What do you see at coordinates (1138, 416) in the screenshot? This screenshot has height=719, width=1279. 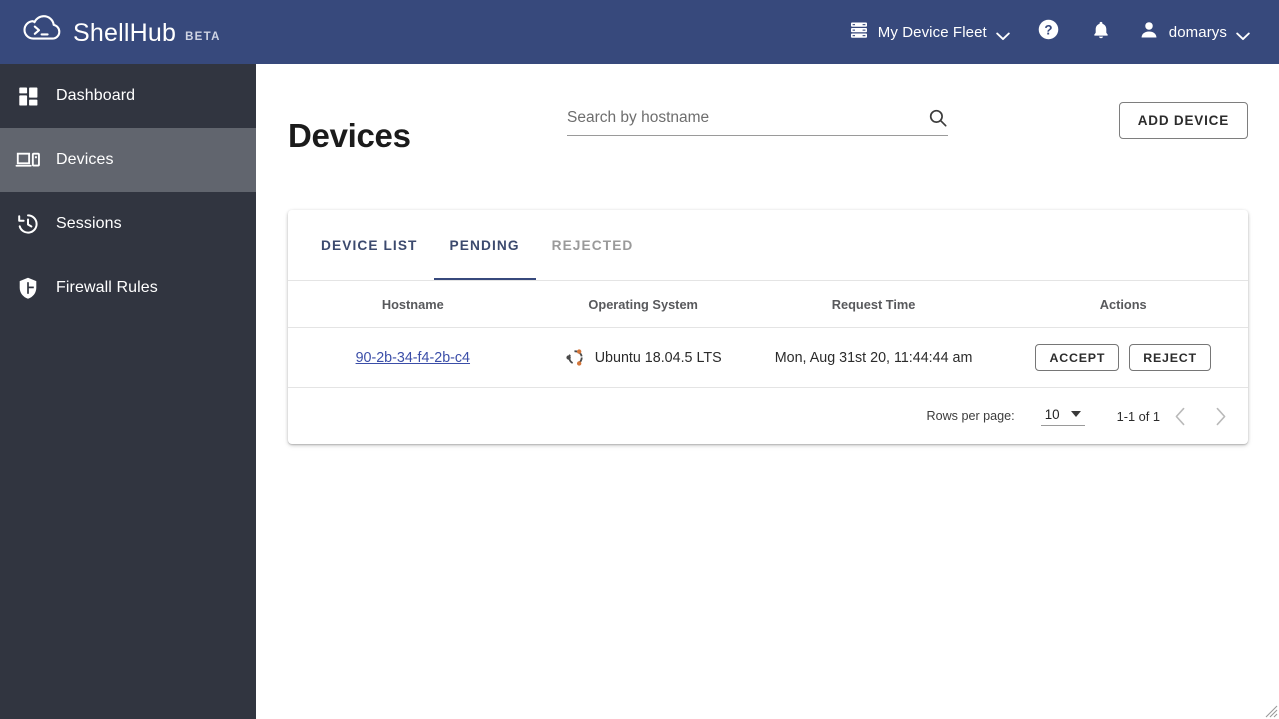 I see `pagination-range: 1-1 of 1` at bounding box center [1138, 416].